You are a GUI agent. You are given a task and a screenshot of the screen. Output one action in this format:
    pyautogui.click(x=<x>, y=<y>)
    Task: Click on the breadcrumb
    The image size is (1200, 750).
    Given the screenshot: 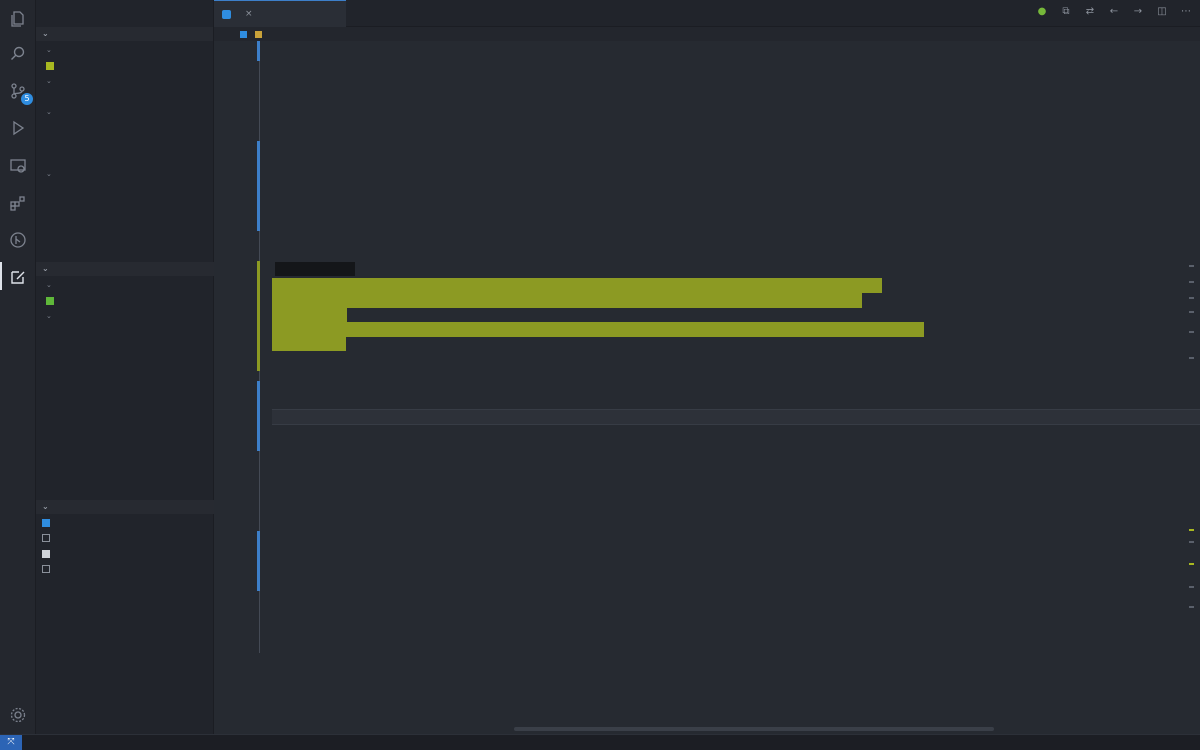 What is the action you would take?
    pyautogui.click(x=707, y=34)
    